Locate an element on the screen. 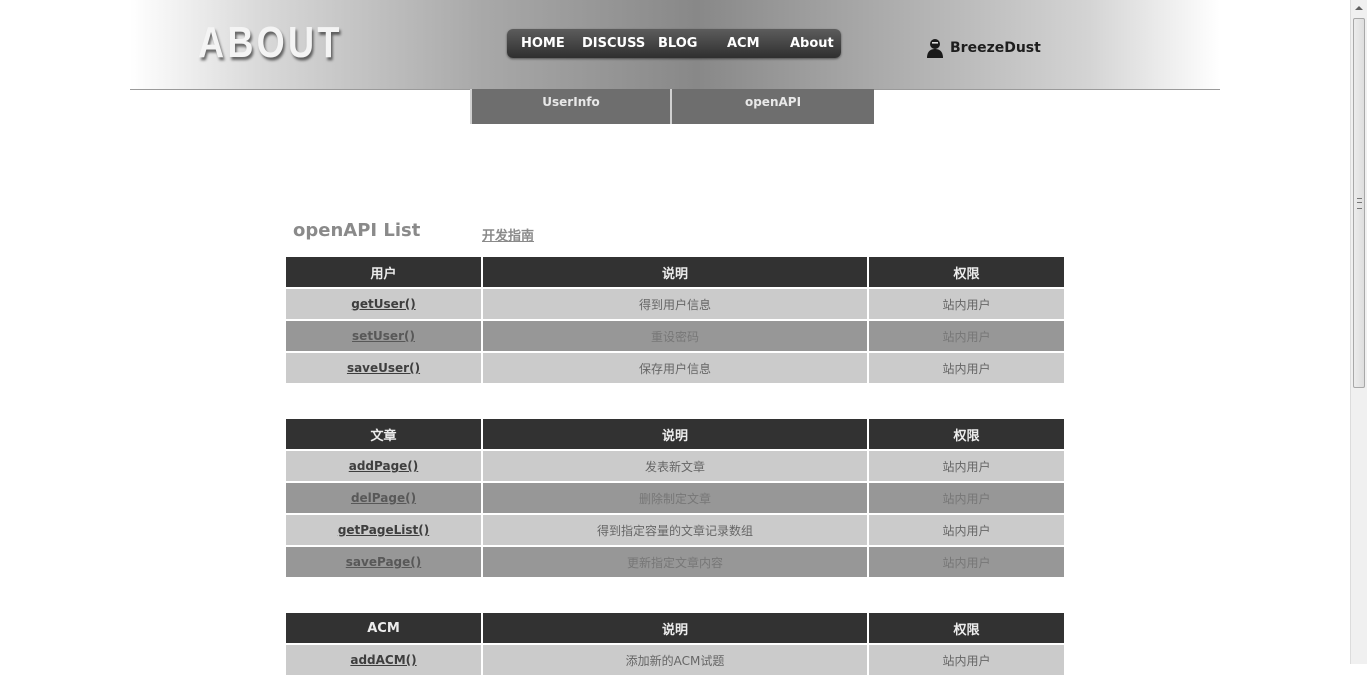  dev-guide-link: 开发指南 is located at coordinates (508, 234).